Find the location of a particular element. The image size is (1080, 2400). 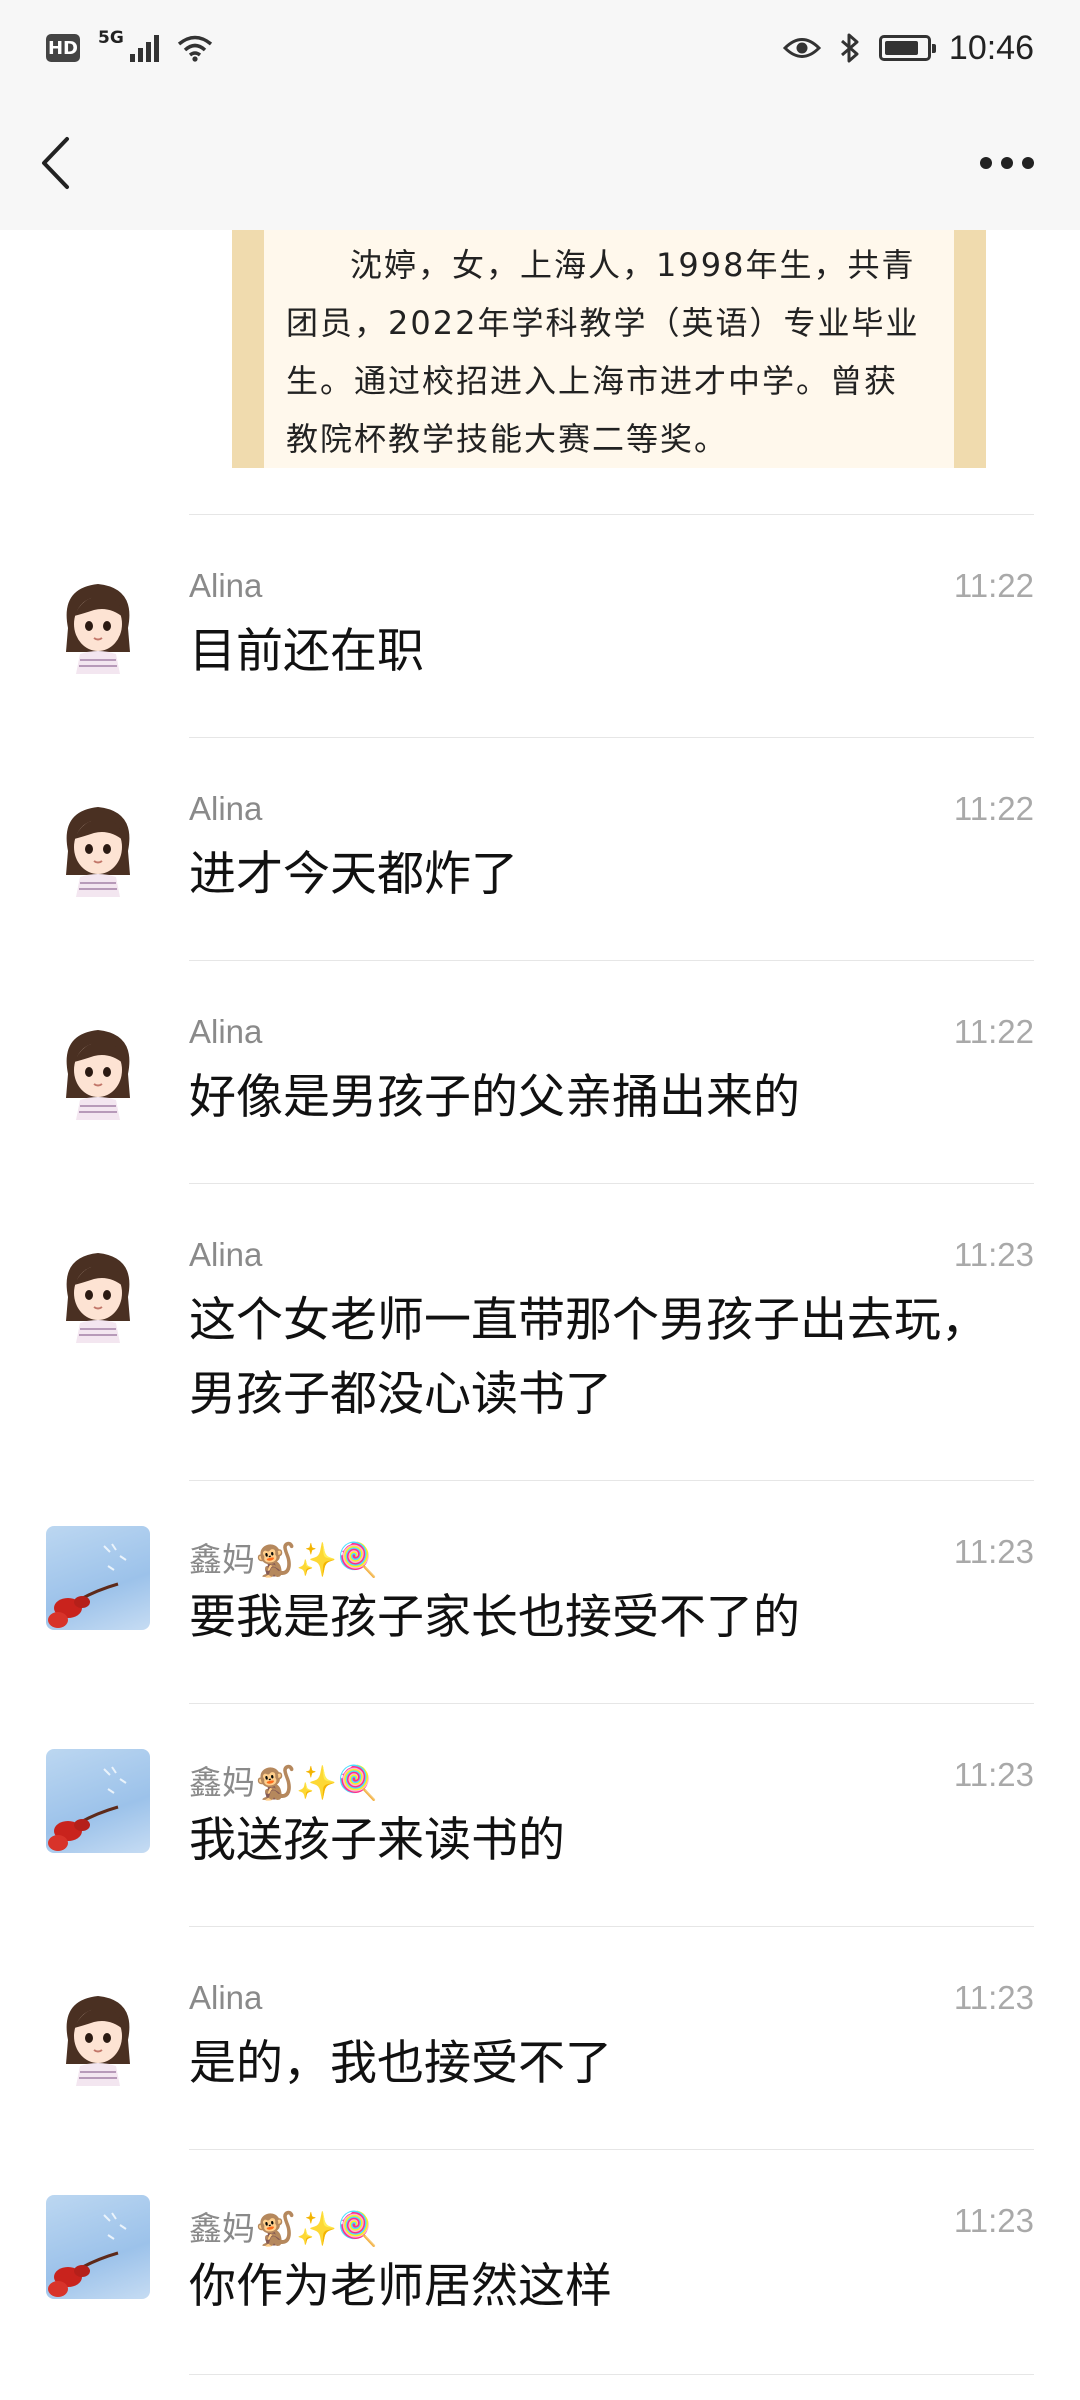

signal-icon is located at coordinates (144, 48).